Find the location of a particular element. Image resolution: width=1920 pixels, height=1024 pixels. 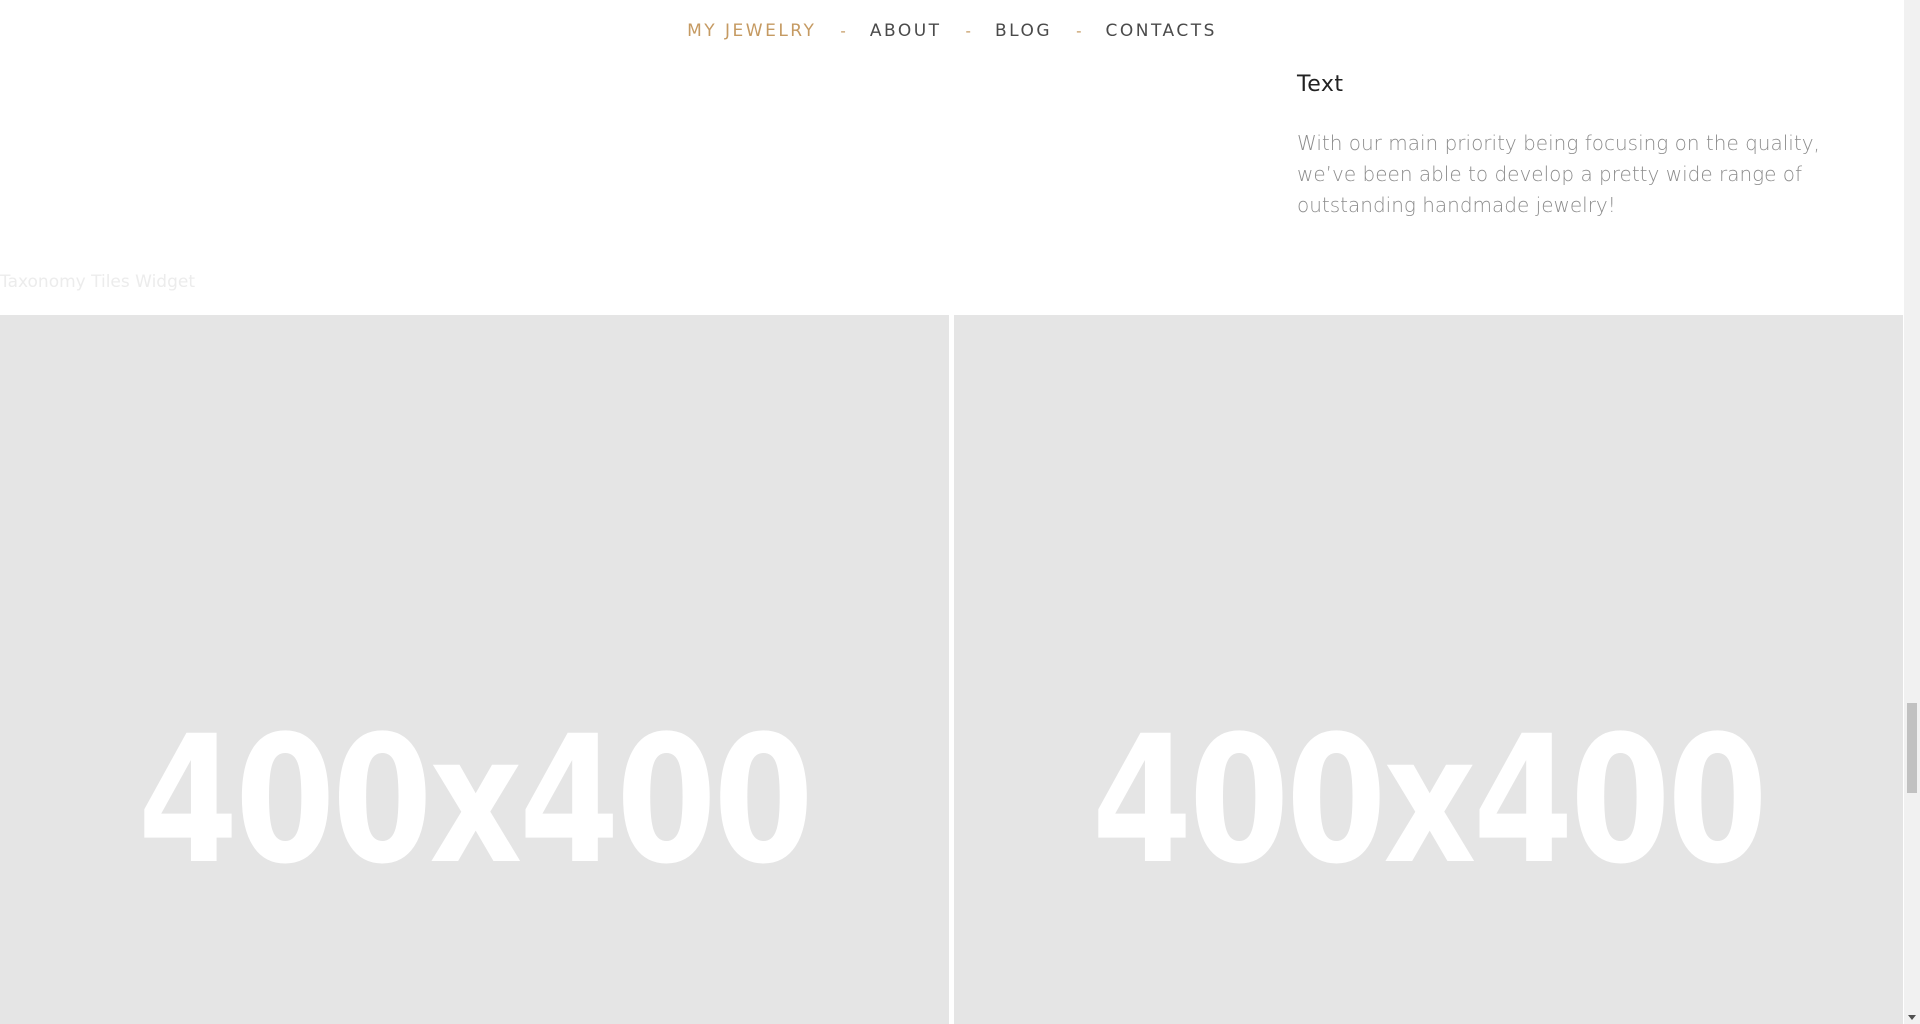

taxonomy-widget-label: Taxonomy Tiles Widget is located at coordinates (98, 282).